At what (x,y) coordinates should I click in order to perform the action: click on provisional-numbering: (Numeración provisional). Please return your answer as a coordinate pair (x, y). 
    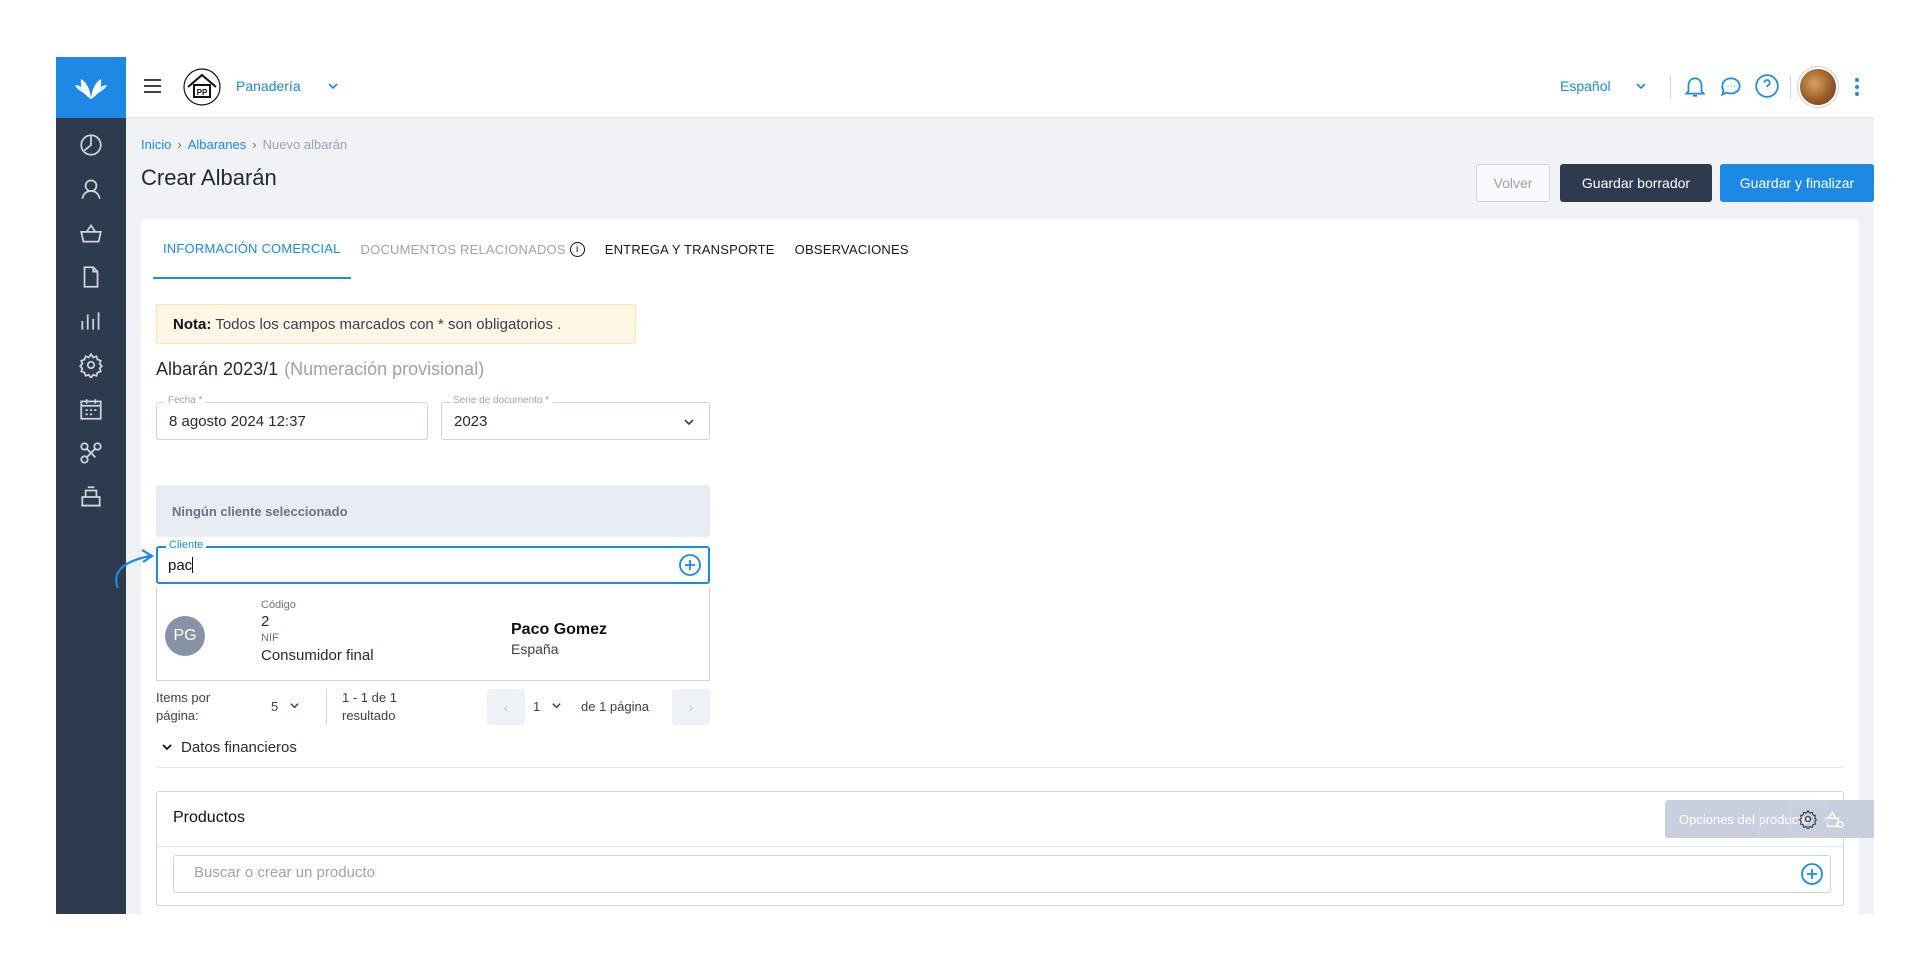
    Looking at the image, I should click on (384, 369).